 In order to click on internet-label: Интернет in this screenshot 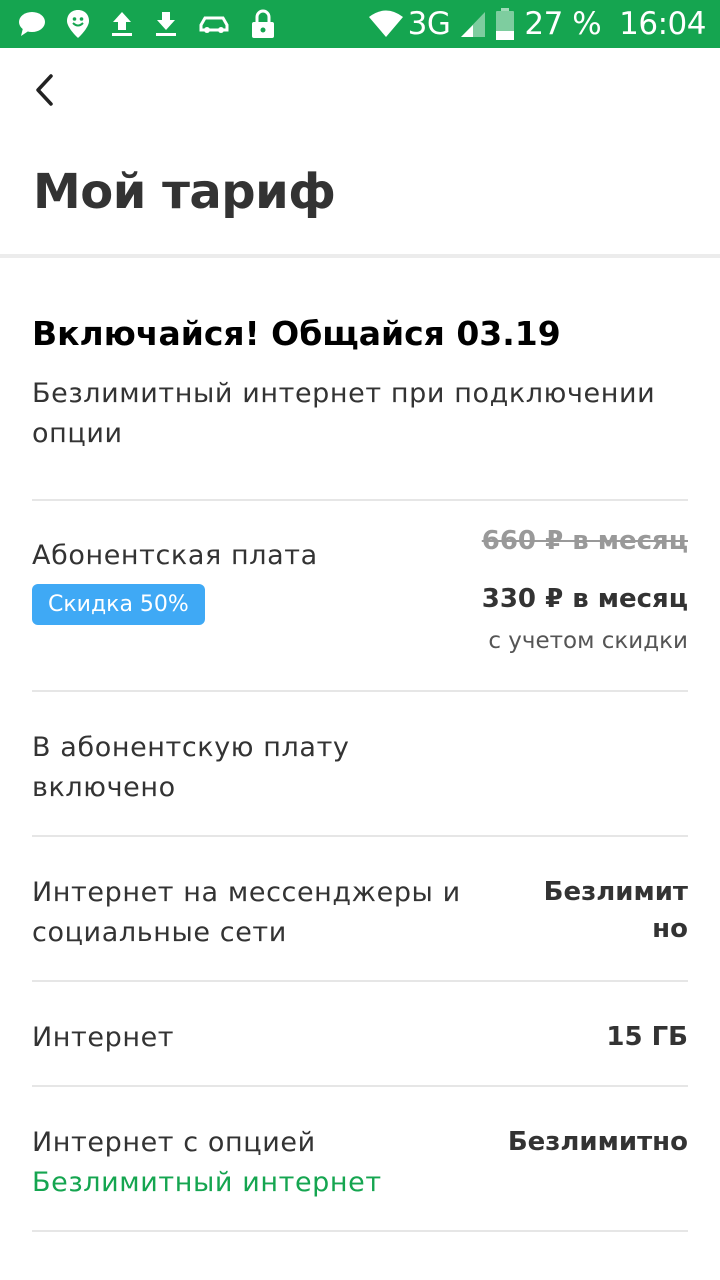, I will do `click(103, 1037)`.